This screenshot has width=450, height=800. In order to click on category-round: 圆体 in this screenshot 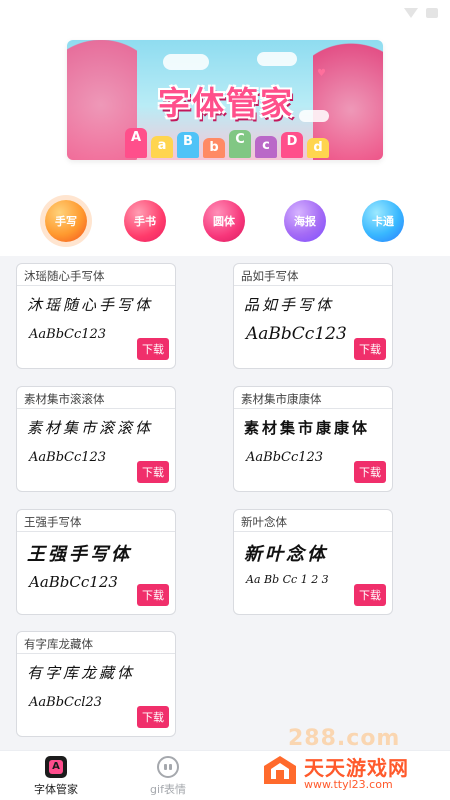, I will do `click(224, 221)`.